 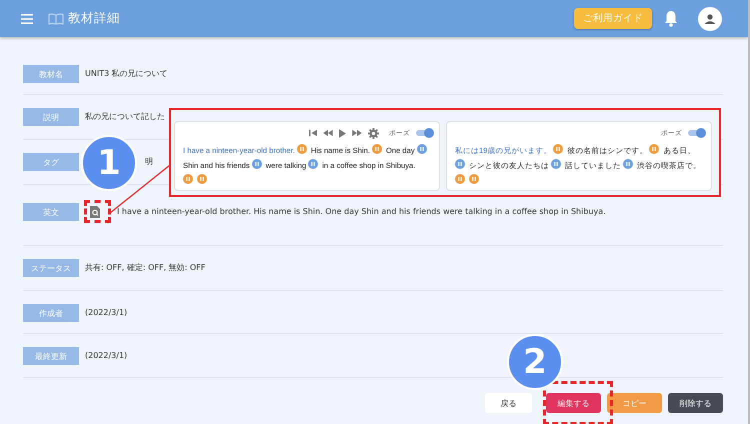 I want to click on field-label: 教材名, so click(x=51, y=74).